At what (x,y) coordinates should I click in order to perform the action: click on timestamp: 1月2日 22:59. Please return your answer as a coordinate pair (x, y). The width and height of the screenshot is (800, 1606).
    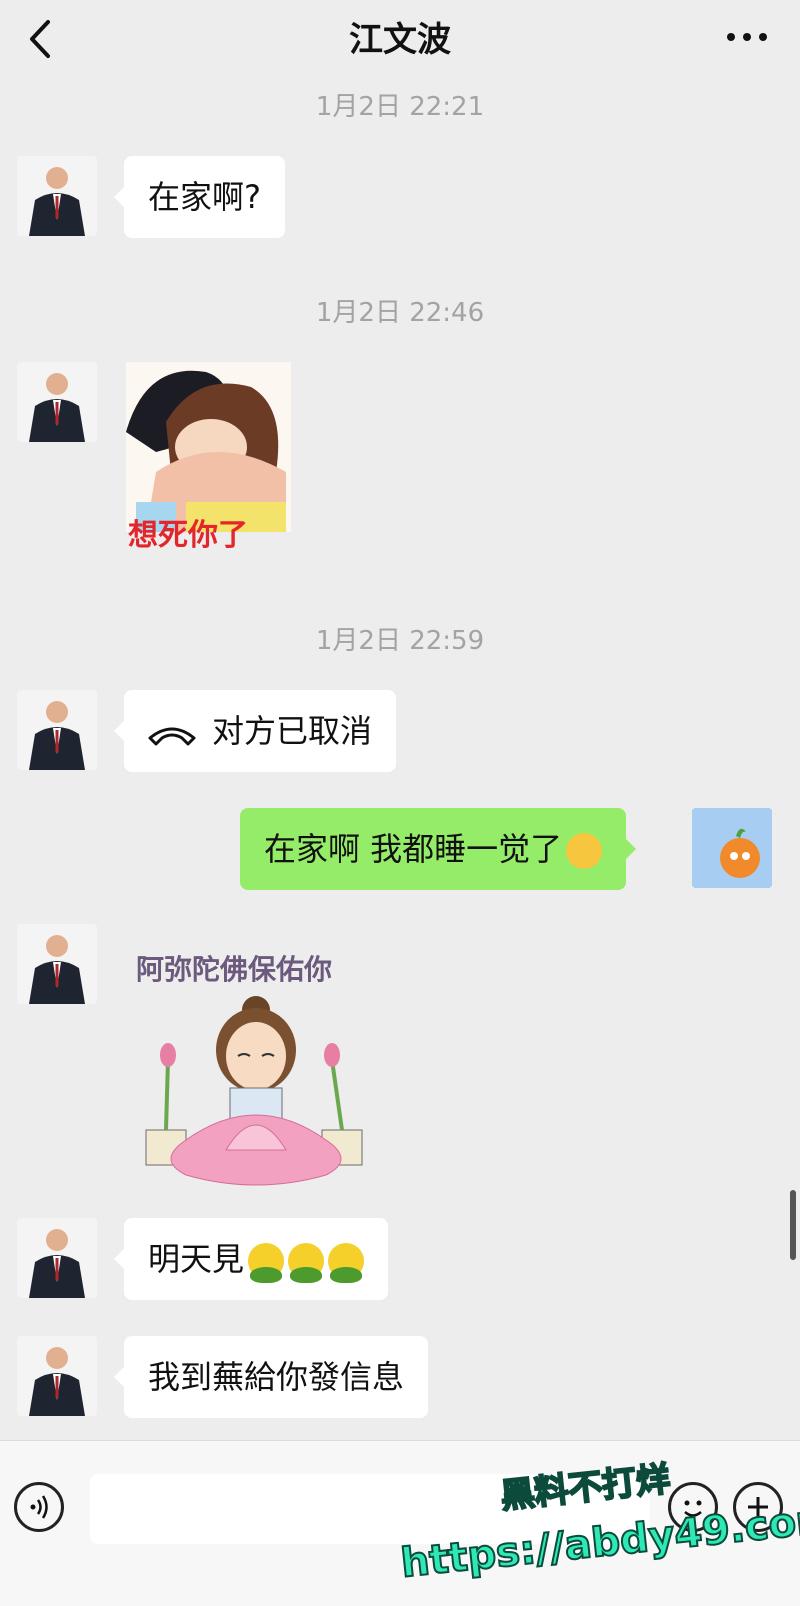
    Looking at the image, I should click on (400, 641).